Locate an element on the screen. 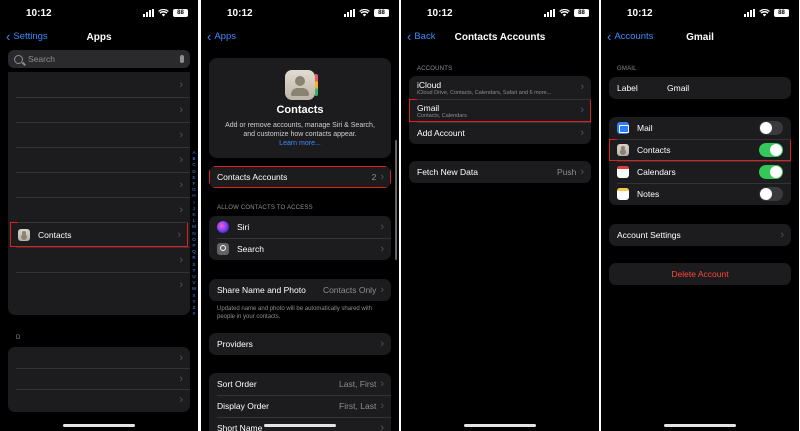  delete-account-label: Delete Account is located at coordinates (700, 274).